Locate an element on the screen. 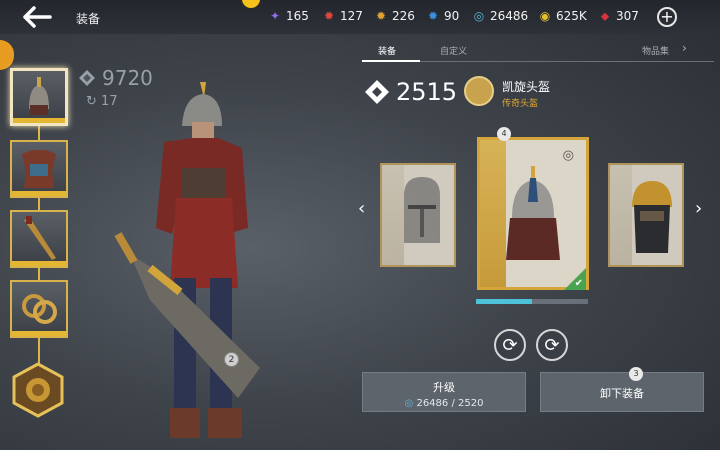  refresh-icon: ↻ is located at coordinates (91, 101).